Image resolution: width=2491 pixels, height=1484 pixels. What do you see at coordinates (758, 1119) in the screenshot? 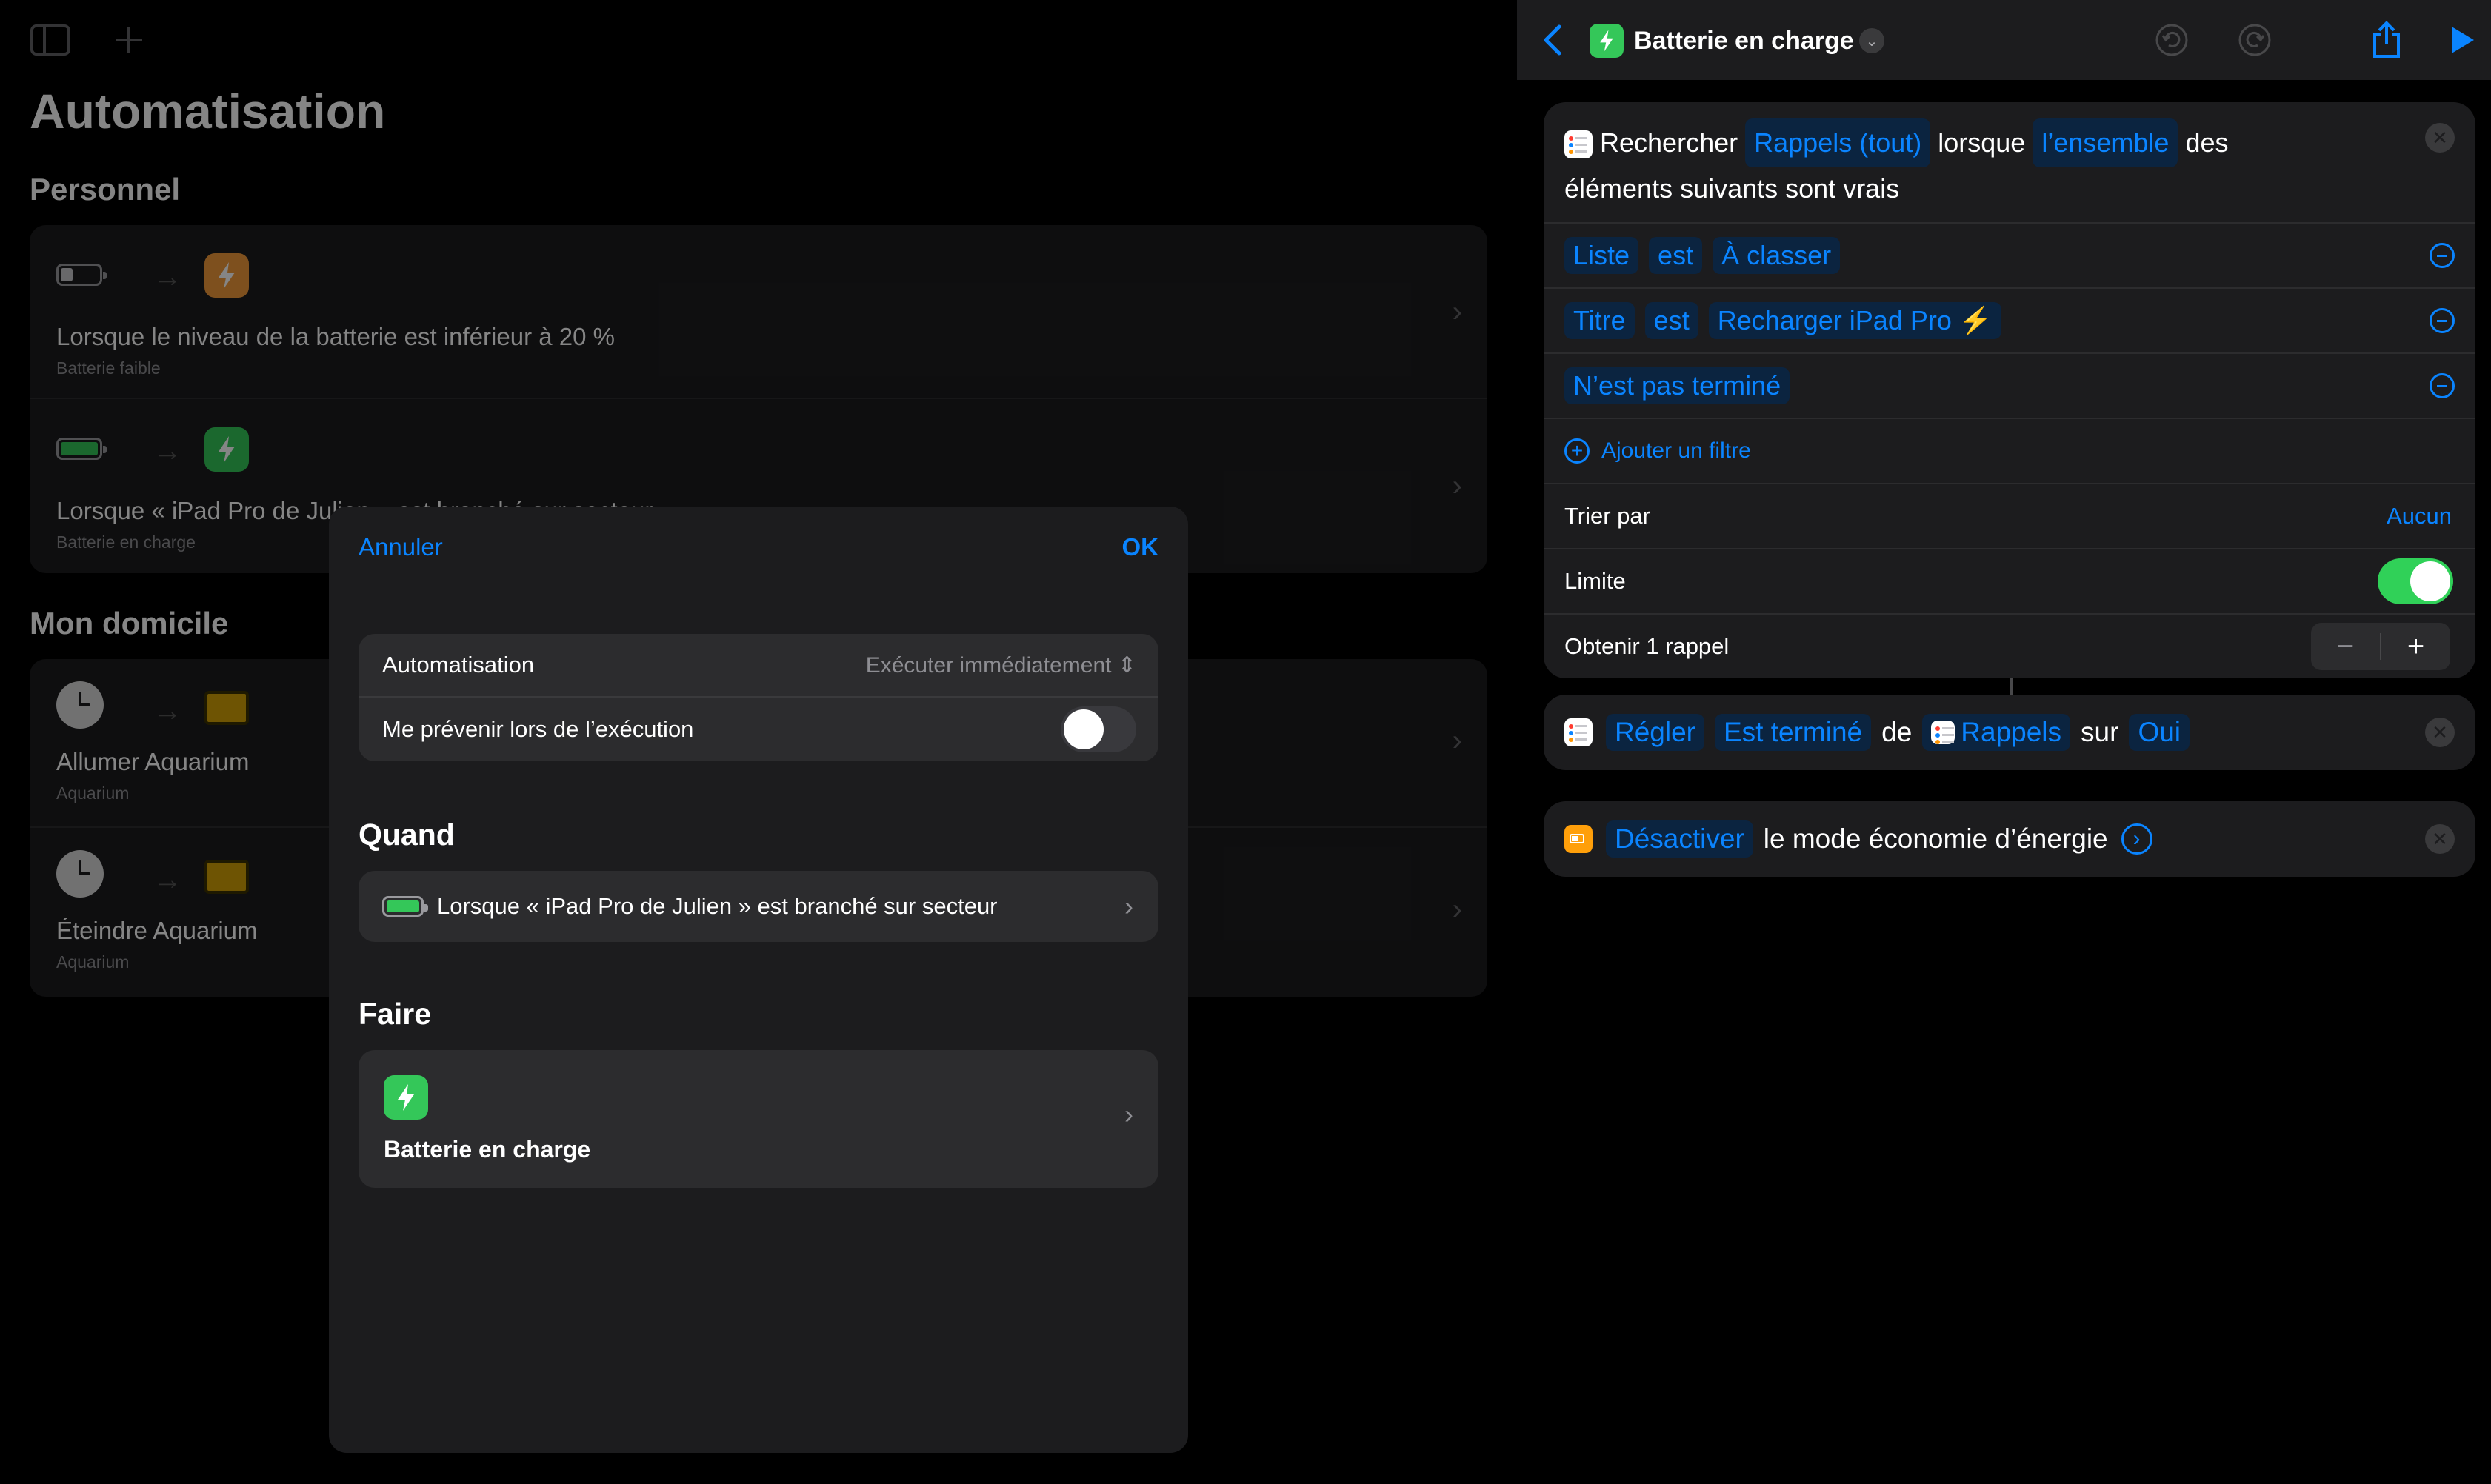
I see `do-group: Batterie en charge ›` at bounding box center [758, 1119].